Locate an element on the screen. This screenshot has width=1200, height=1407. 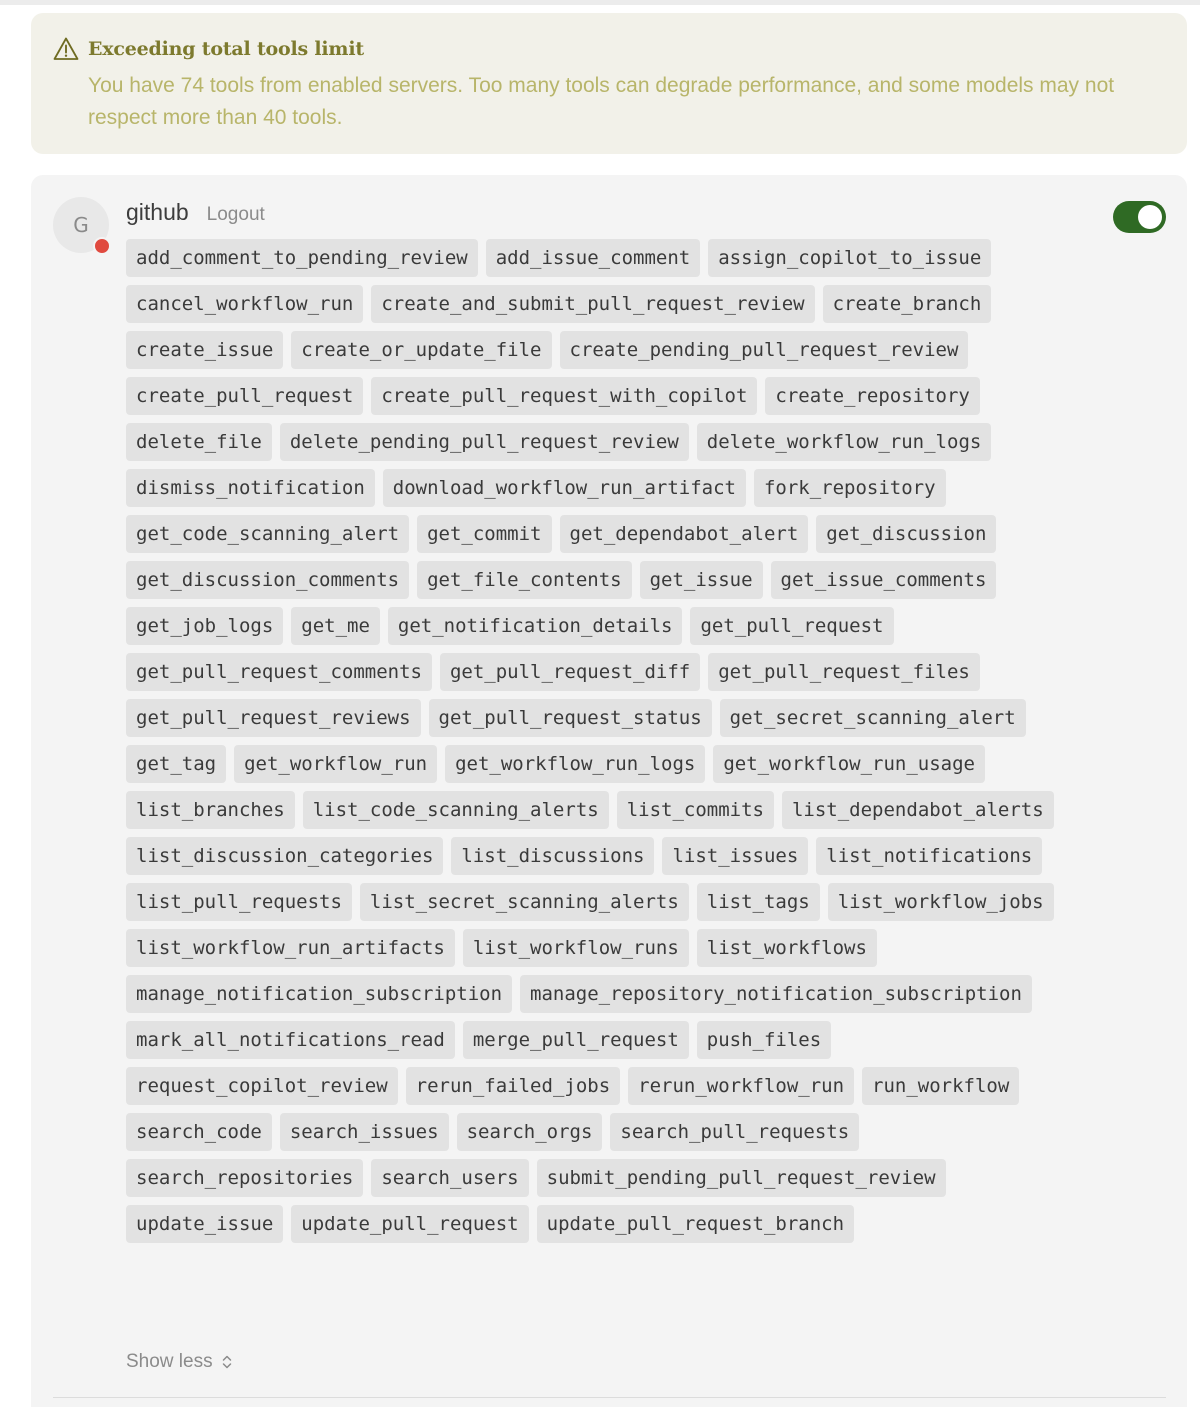
warning-title: Exceeding total tools limit is located at coordinates (226, 49).